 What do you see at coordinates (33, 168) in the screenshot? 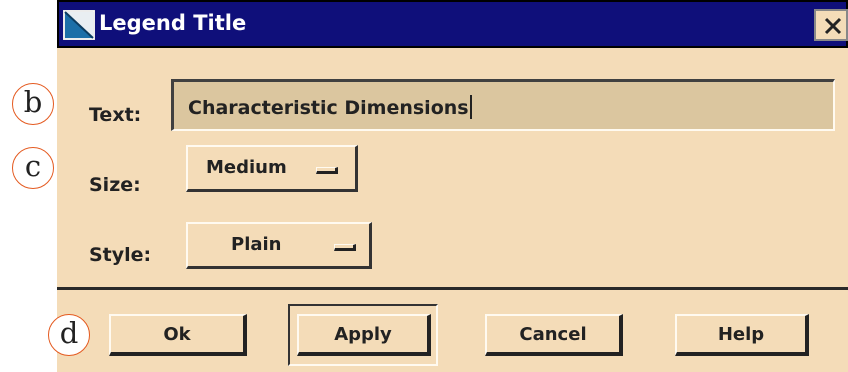
I see `callout-c: c` at bounding box center [33, 168].